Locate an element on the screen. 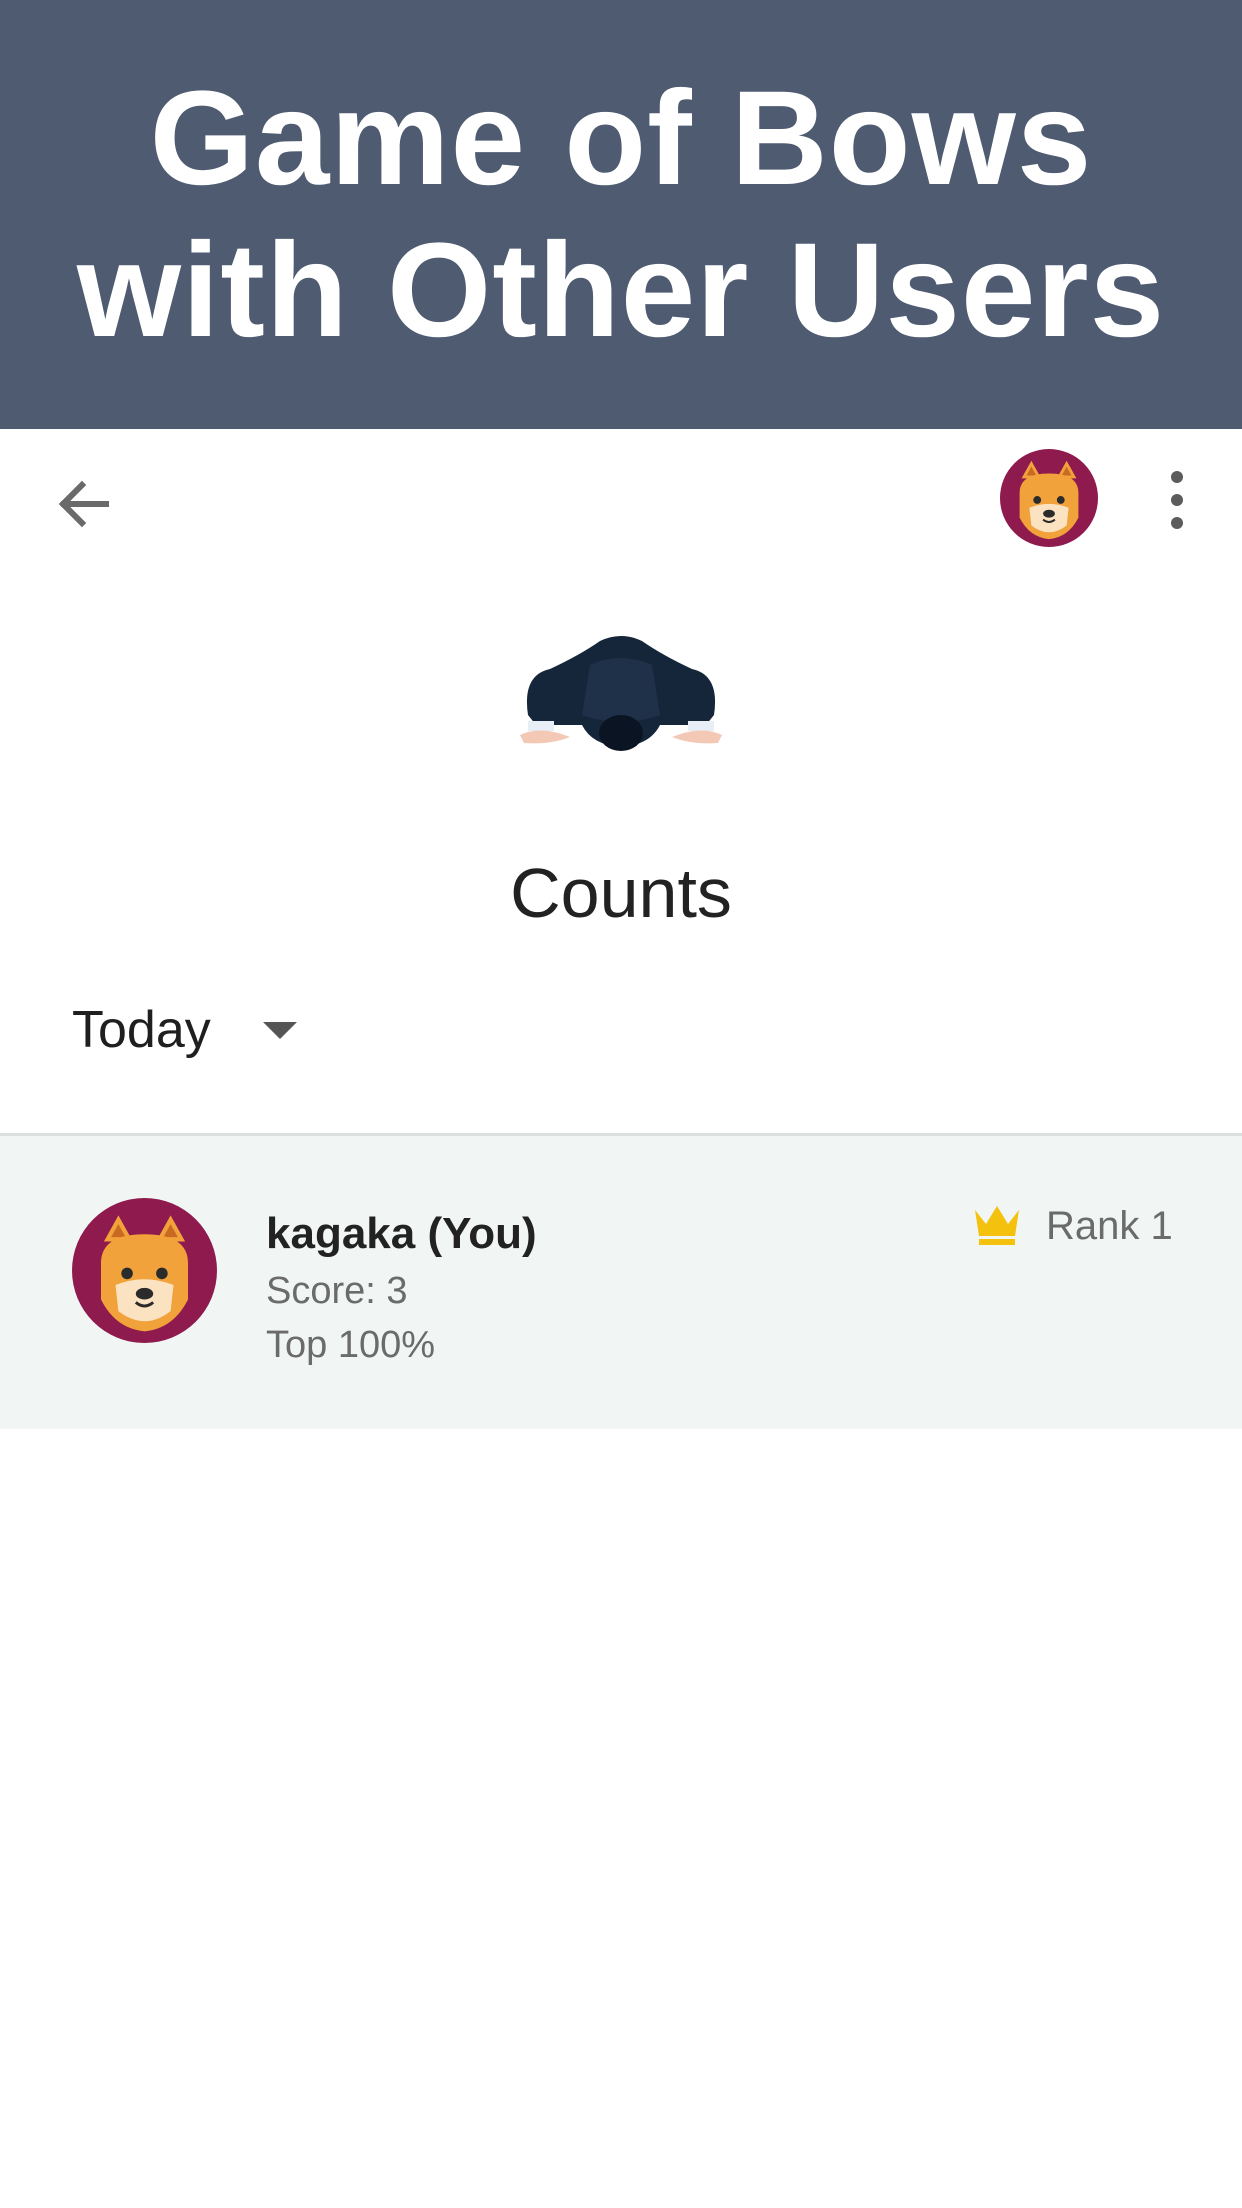 The width and height of the screenshot is (1242, 2208). profile-avatar-button is located at coordinates (1049, 498).